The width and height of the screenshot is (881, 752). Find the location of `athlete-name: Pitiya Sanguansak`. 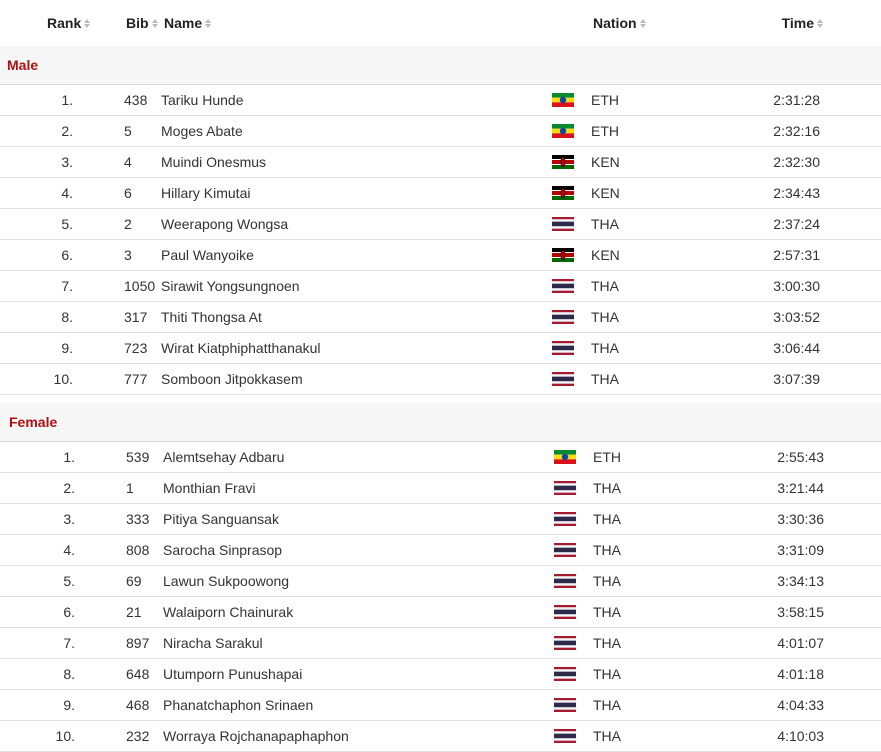

athlete-name: Pitiya Sanguansak is located at coordinates (358, 519).